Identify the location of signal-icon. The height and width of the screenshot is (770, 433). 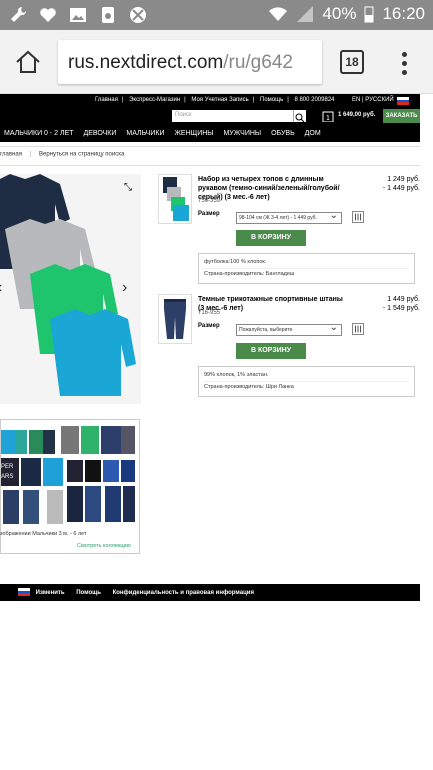
(305, 14).